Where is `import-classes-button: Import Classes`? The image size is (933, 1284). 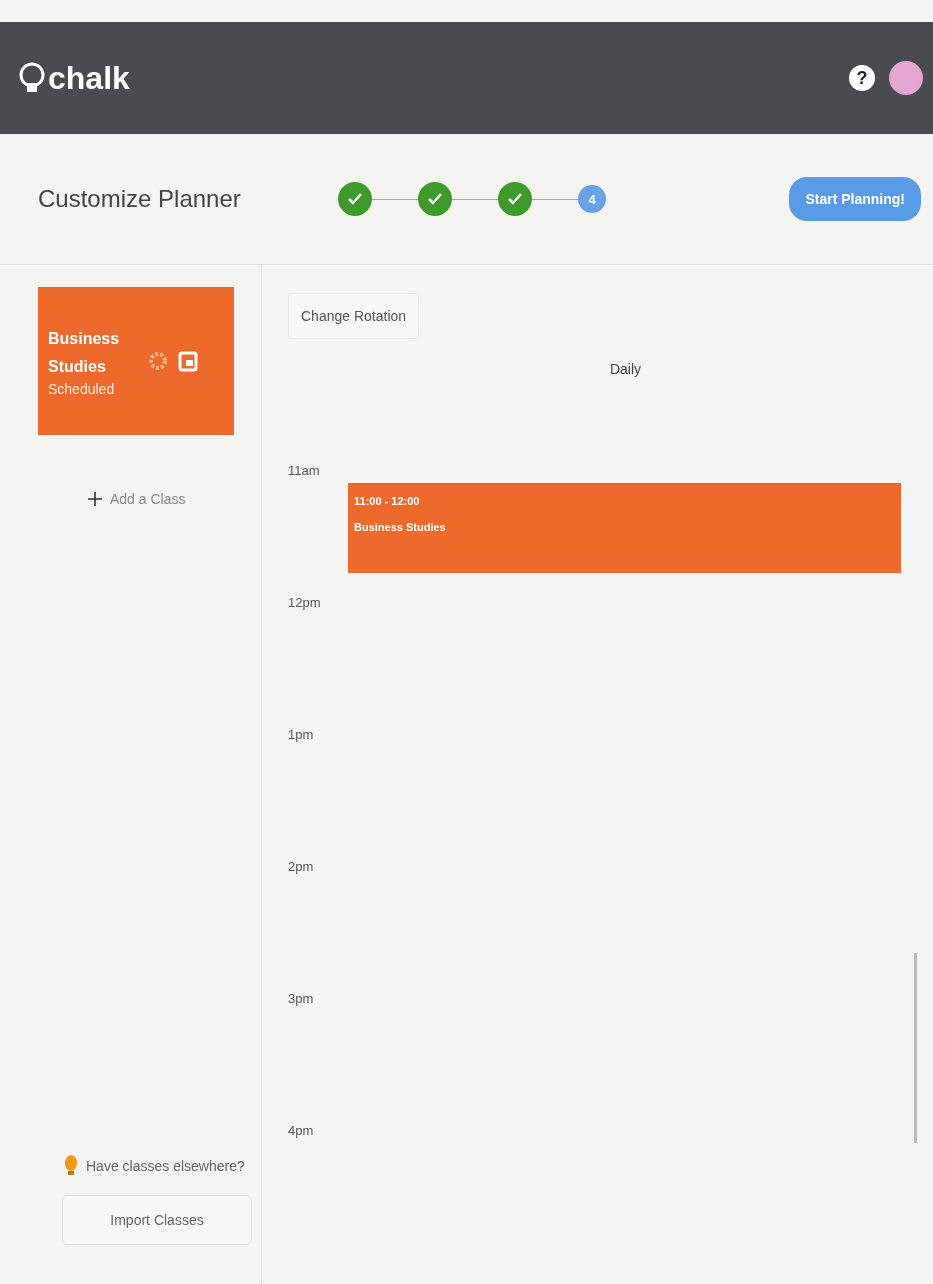 import-classes-button: Import Classes is located at coordinates (157, 1220).